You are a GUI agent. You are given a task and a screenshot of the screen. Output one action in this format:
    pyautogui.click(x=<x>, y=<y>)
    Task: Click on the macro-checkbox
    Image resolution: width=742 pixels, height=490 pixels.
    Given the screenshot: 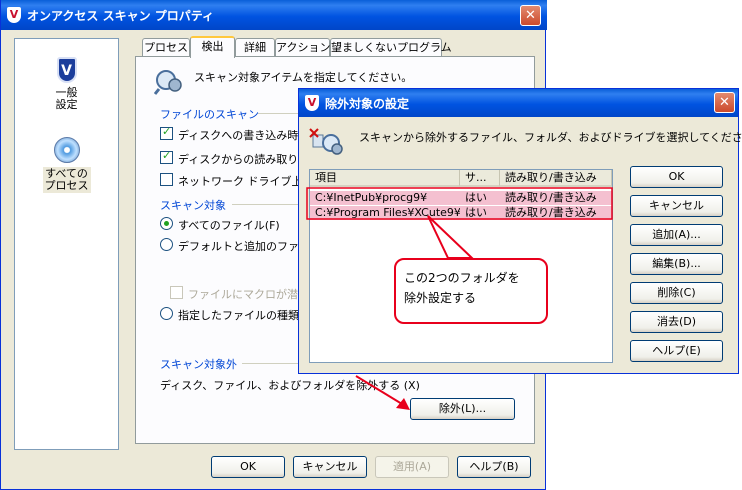 What is the action you would take?
    pyautogui.click(x=176, y=292)
    